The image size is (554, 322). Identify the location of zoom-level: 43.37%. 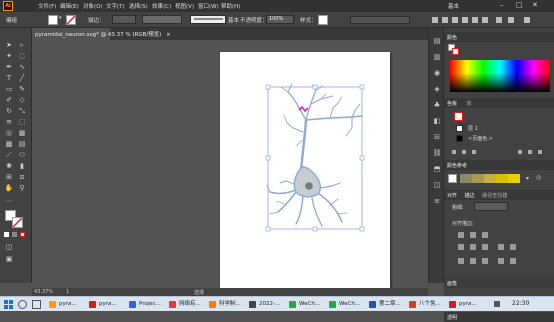
(43, 292).